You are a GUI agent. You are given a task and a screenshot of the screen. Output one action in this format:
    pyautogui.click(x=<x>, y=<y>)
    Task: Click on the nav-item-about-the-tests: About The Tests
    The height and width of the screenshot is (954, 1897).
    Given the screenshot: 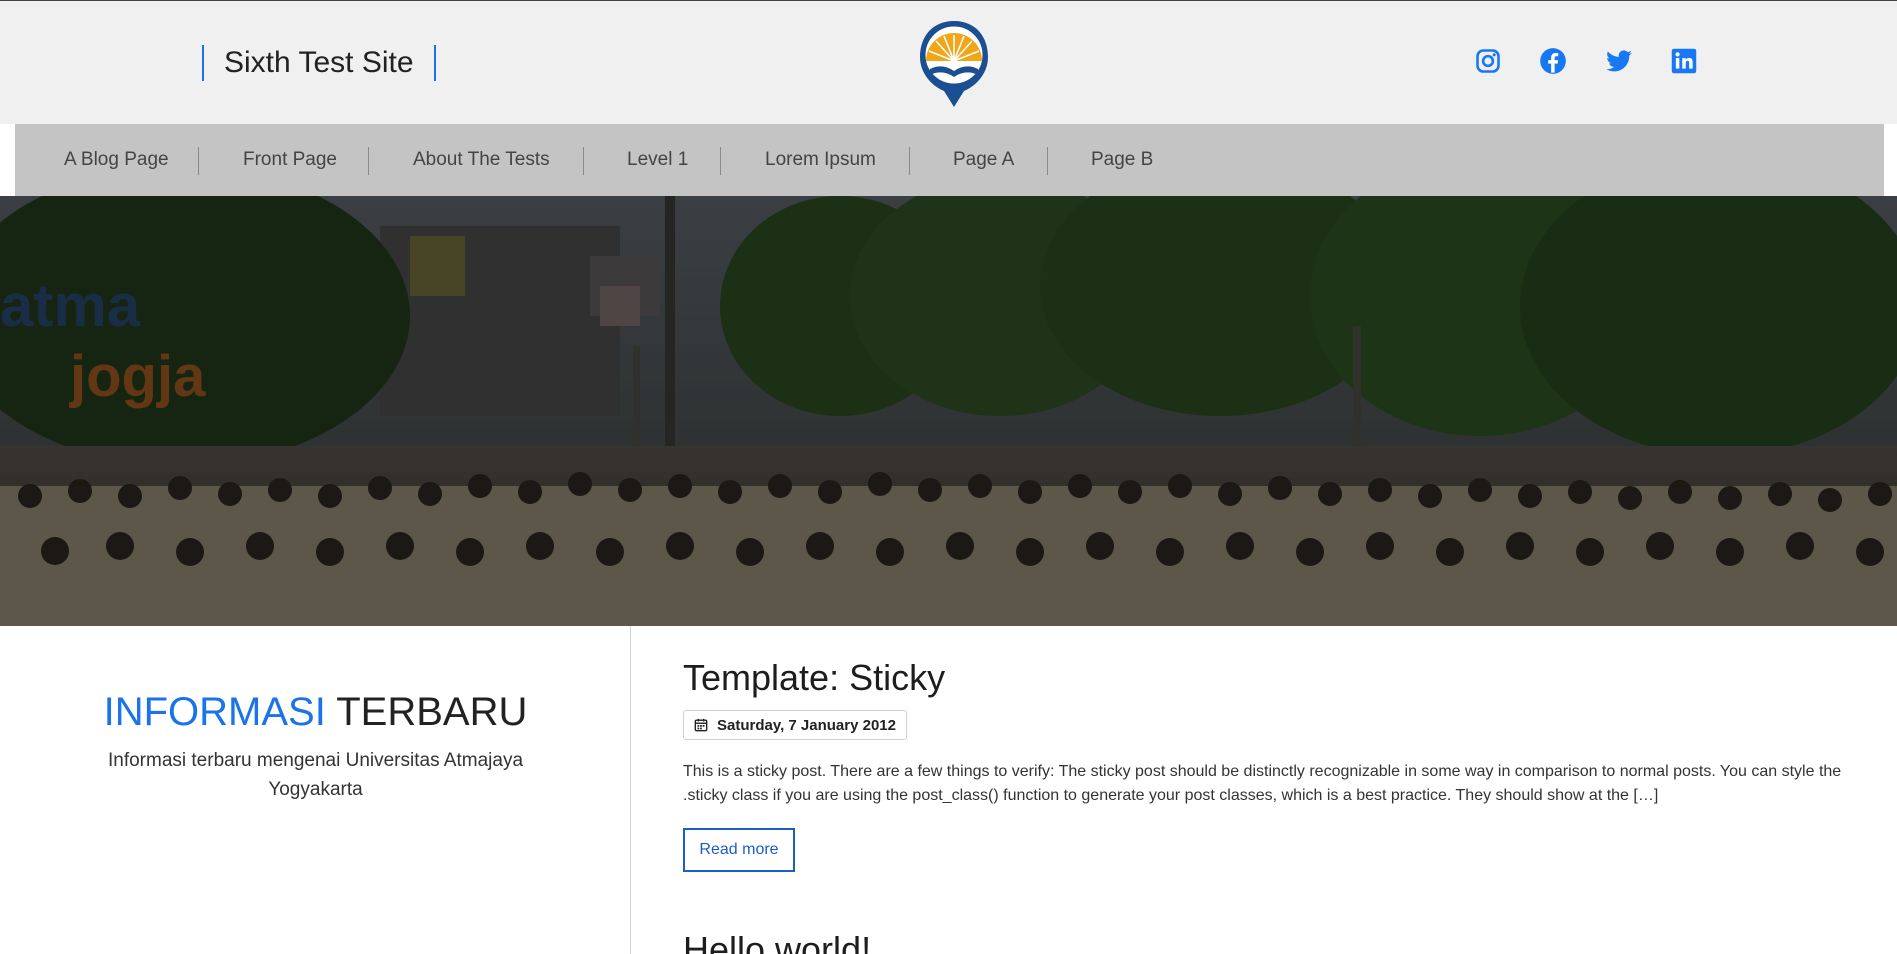 What is the action you would take?
    pyautogui.click(x=481, y=160)
    